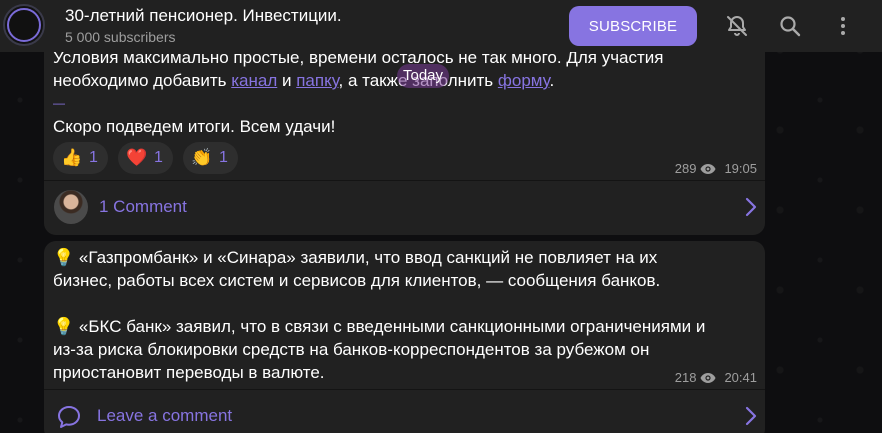  I want to click on link-form: форму, so click(524, 80).